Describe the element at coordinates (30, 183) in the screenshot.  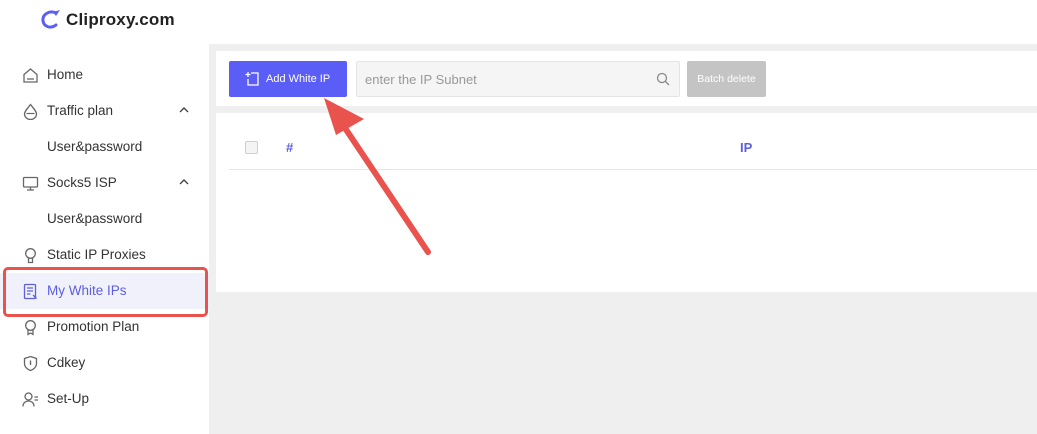
I see `monitor-icon` at that location.